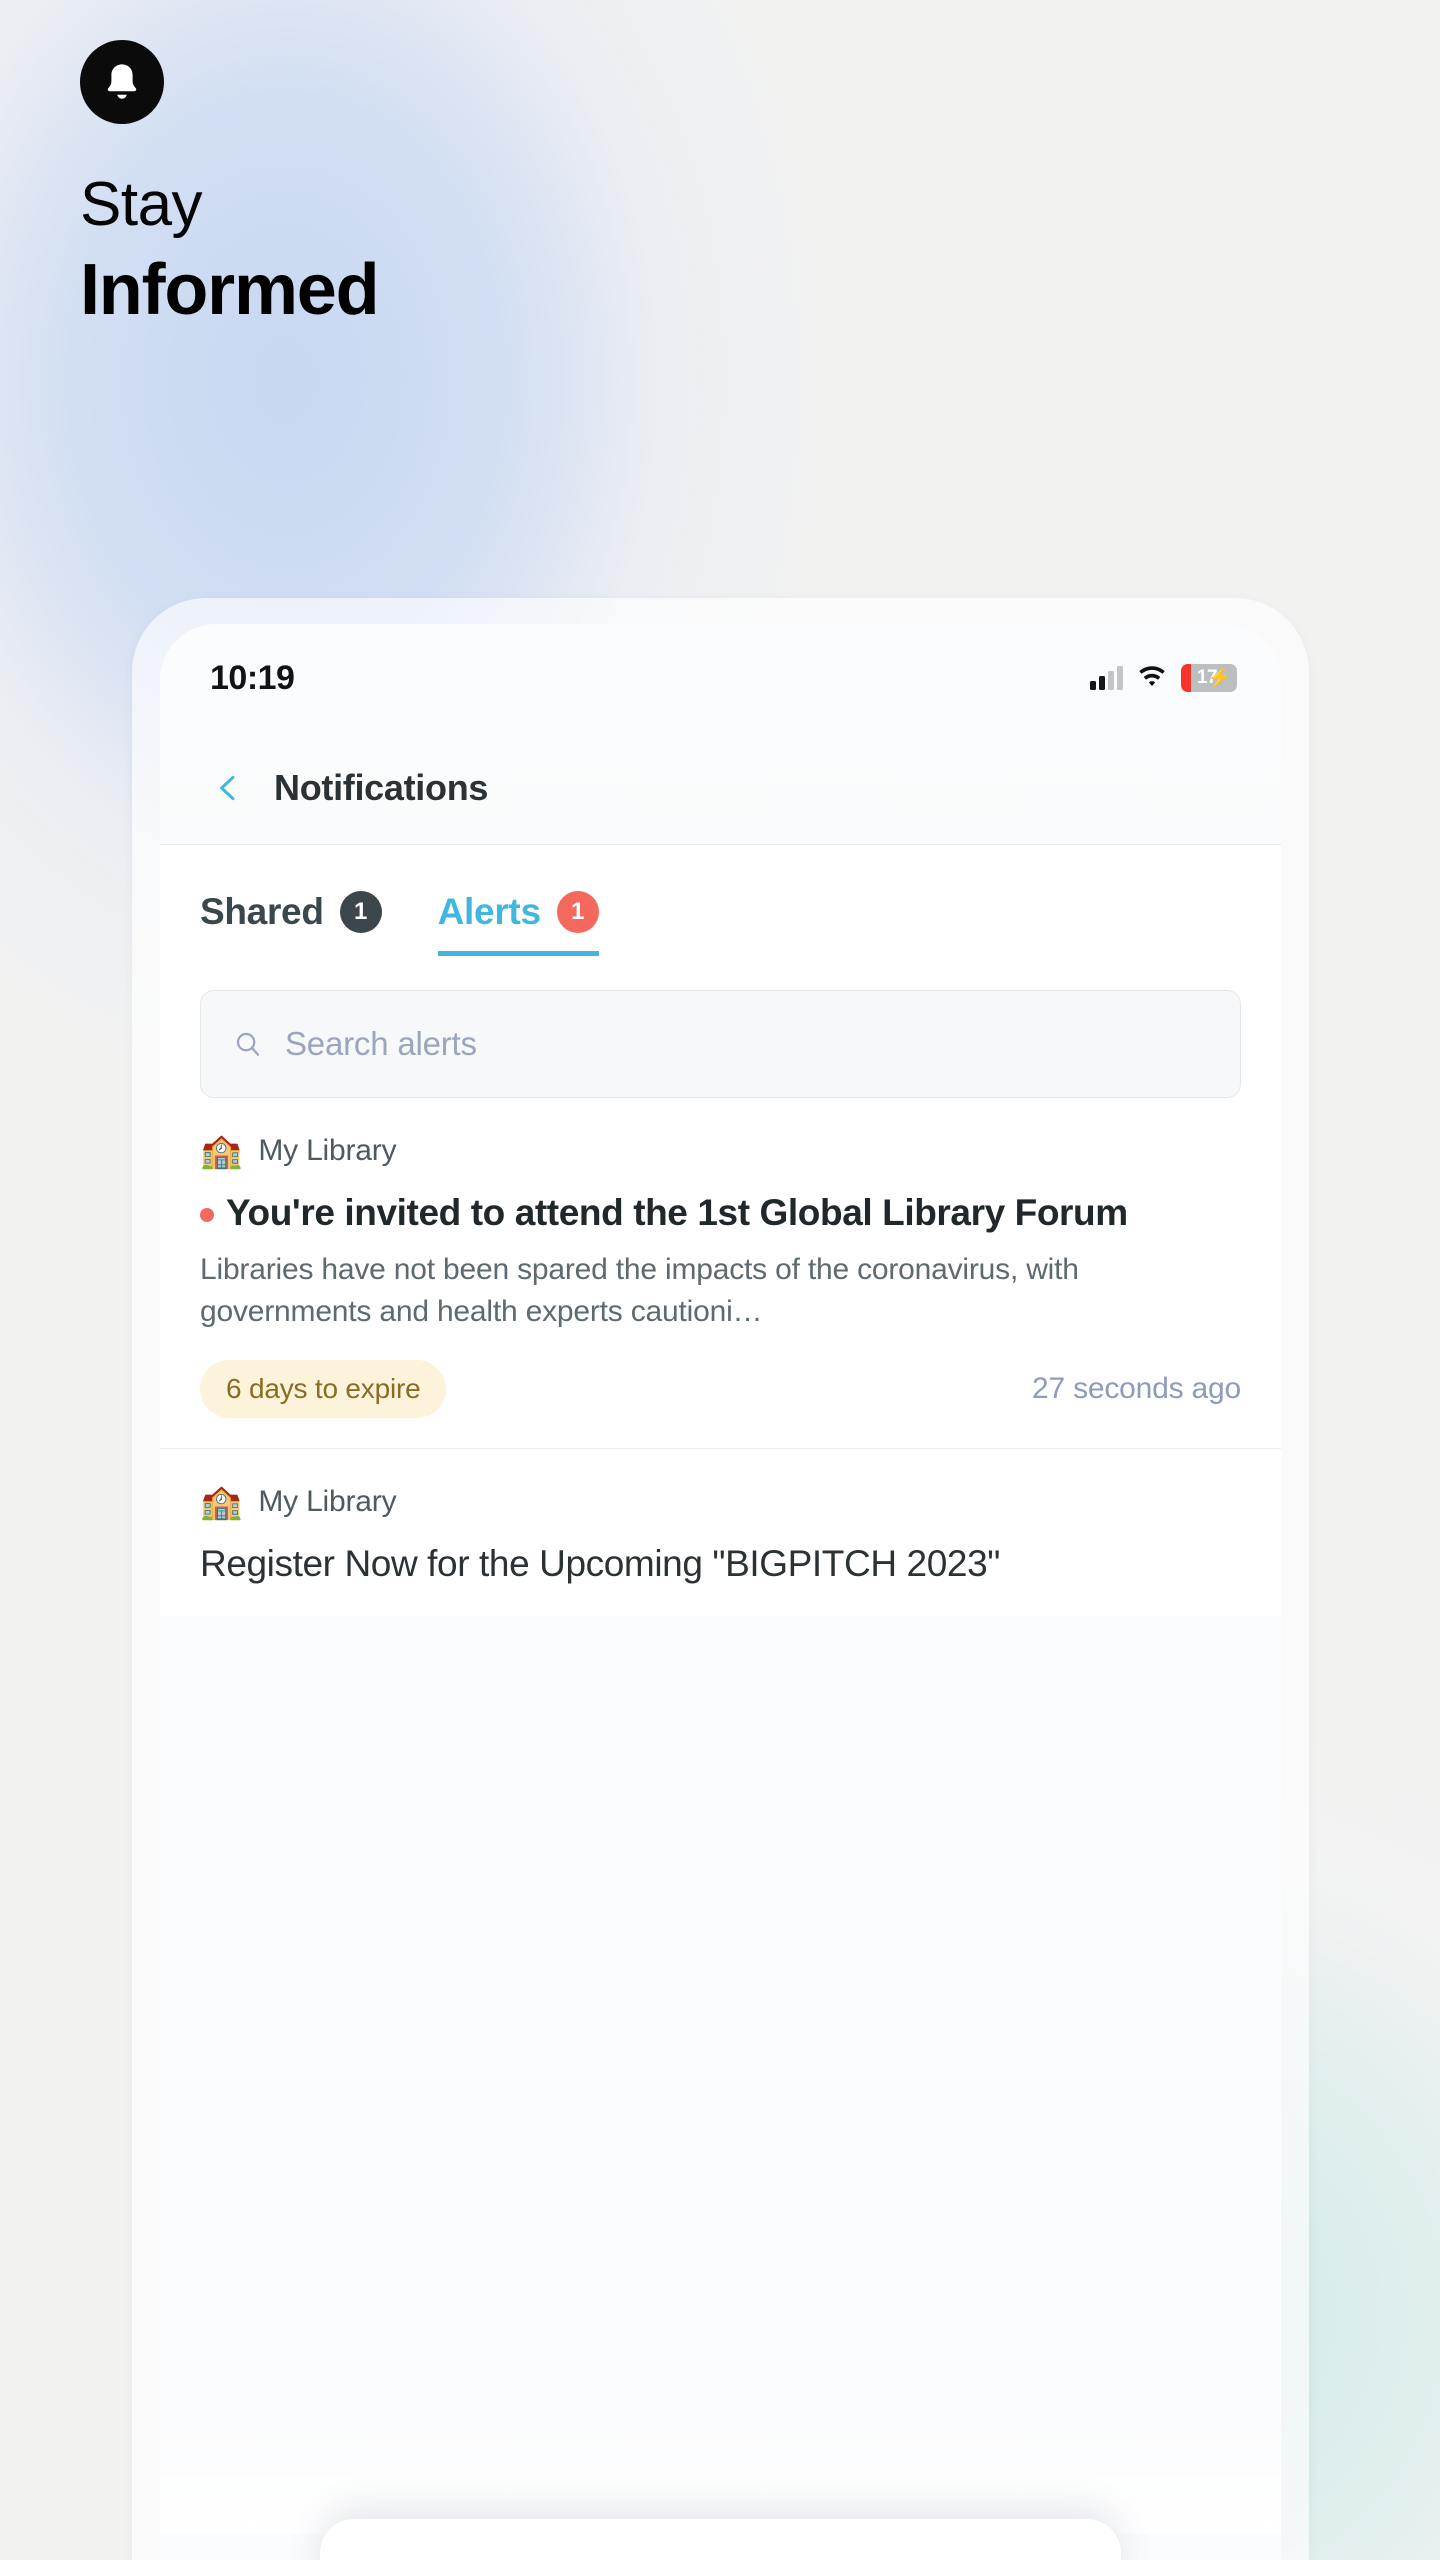 The width and height of the screenshot is (1440, 2560). Describe the element at coordinates (530, 183) in the screenshot. I see `hero-section: Stay Informed` at that location.